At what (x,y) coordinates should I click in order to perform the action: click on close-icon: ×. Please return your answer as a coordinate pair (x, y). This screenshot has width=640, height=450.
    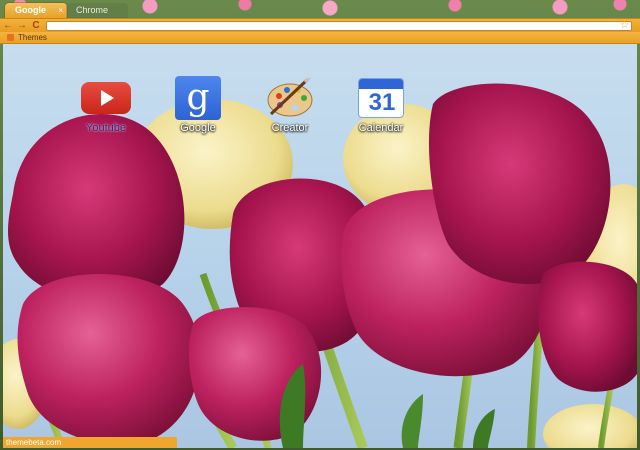
    Looking at the image, I should click on (60, 10).